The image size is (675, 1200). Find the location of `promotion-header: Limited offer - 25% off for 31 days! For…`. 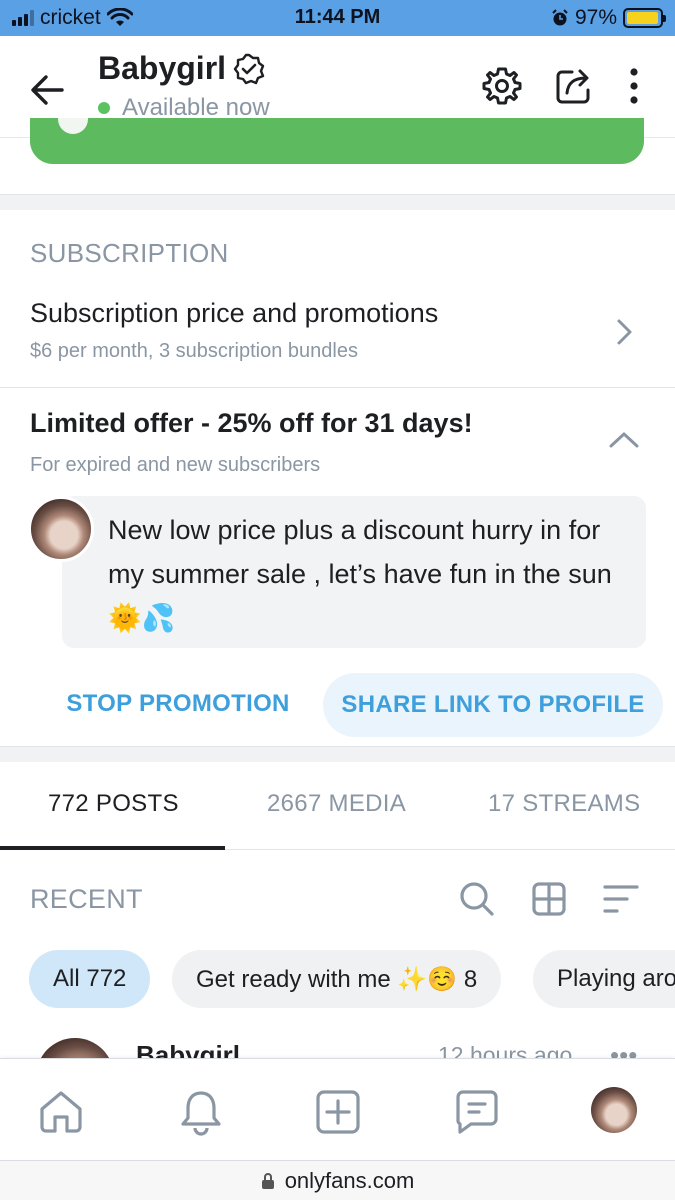

promotion-header: Limited offer - 25% off for 31 days! For… is located at coordinates (337, 442).